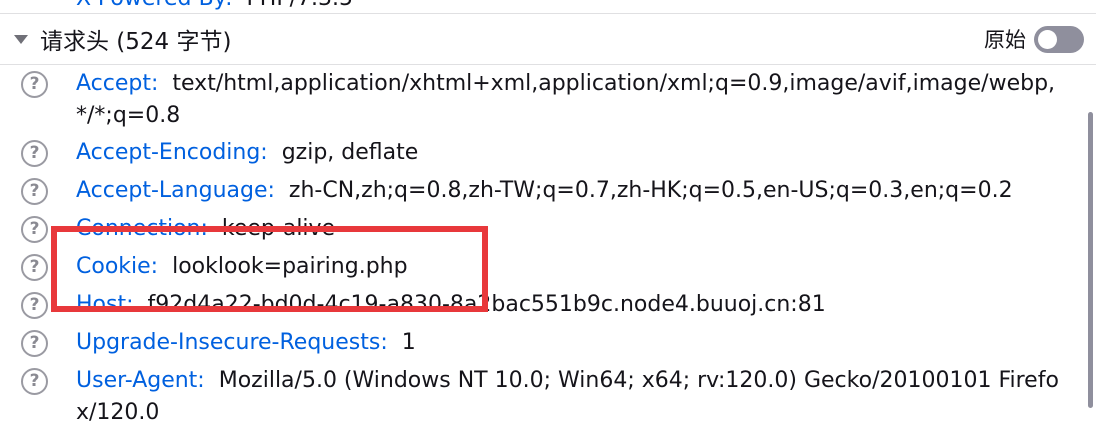 The width and height of the screenshot is (1096, 433). I want to click on expand-toggle-icon, so click(21, 39).